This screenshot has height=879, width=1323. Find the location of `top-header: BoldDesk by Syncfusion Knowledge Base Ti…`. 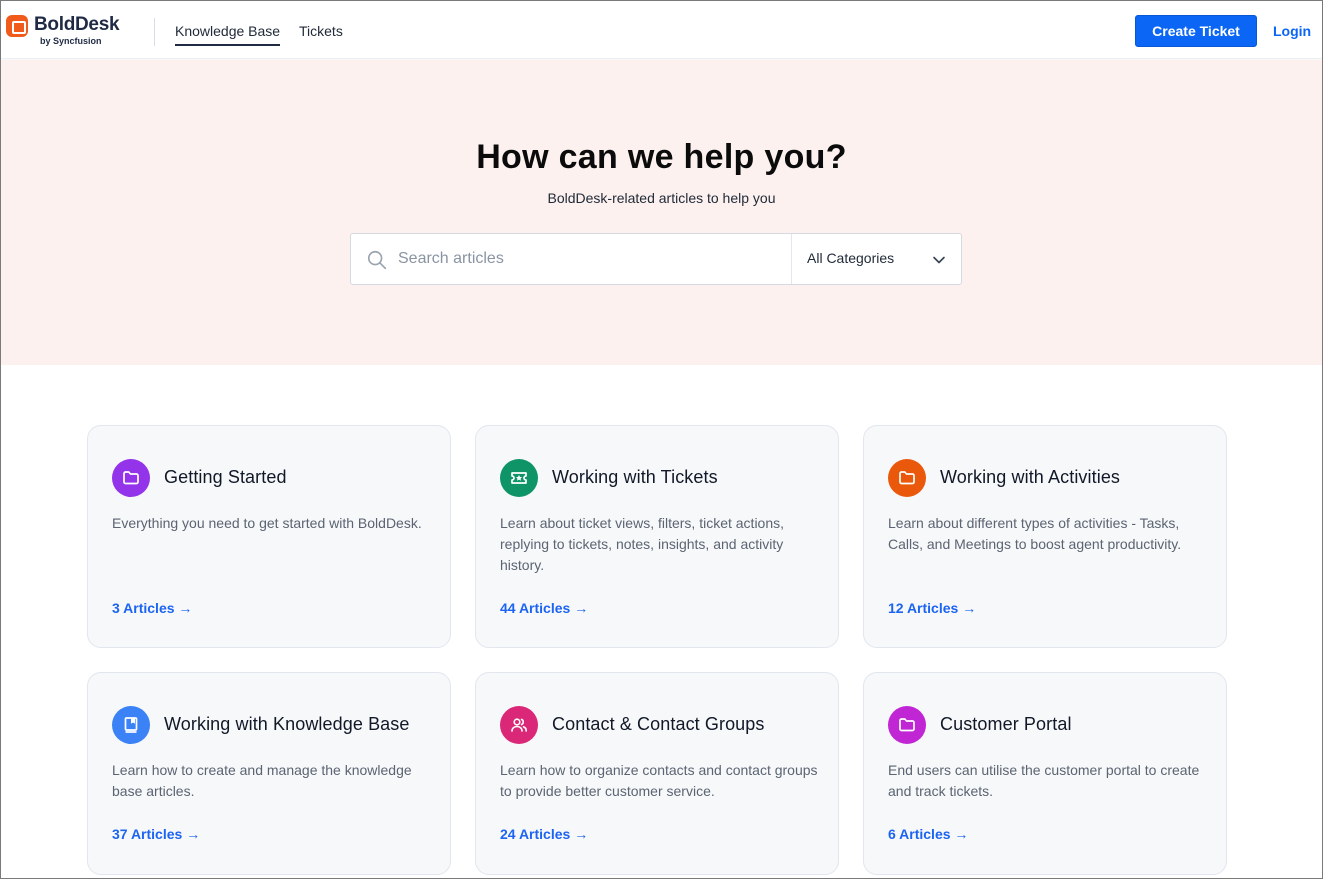

top-header: BoldDesk by Syncfusion Knowledge Base Ti… is located at coordinates (661, 30).